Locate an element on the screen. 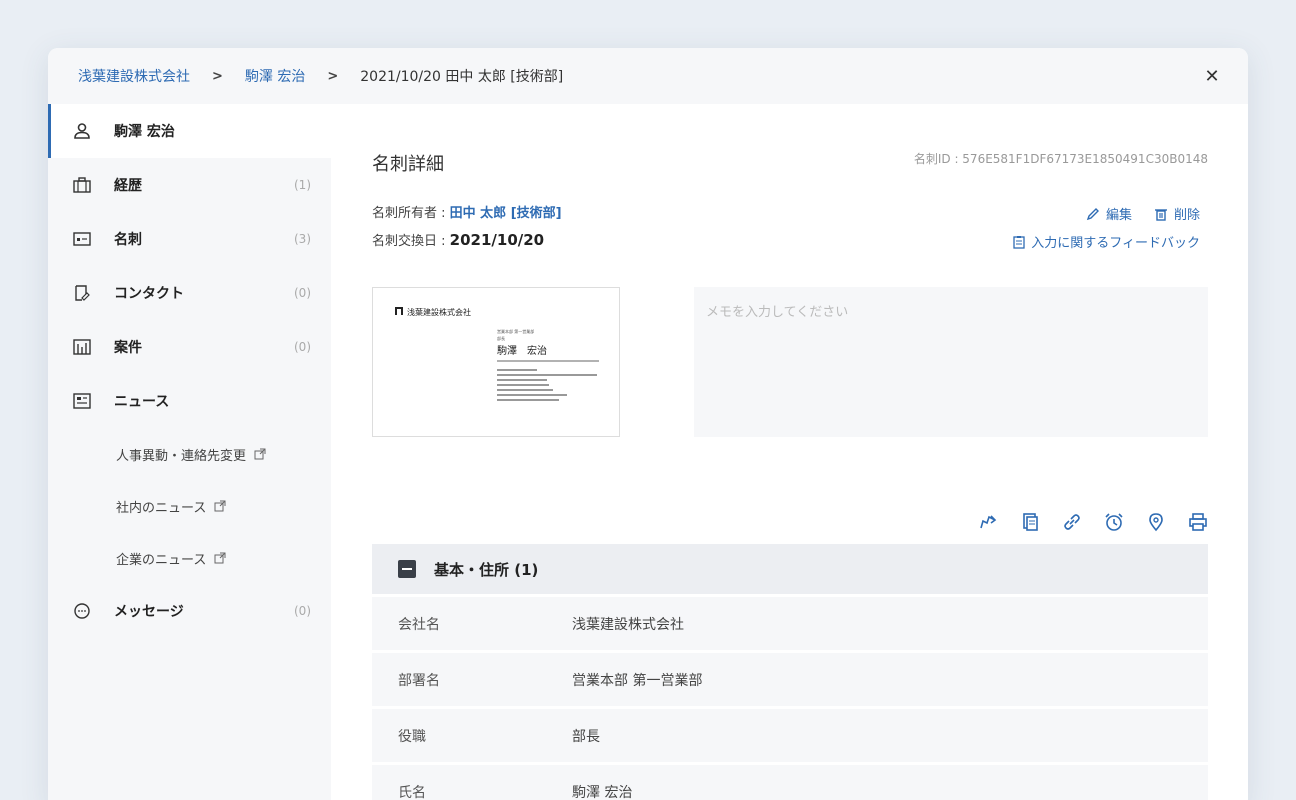 This screenshot has height=800, width=1296. sidebar-subitem-label: 社内のニュース is located at coordinates (161, 508).